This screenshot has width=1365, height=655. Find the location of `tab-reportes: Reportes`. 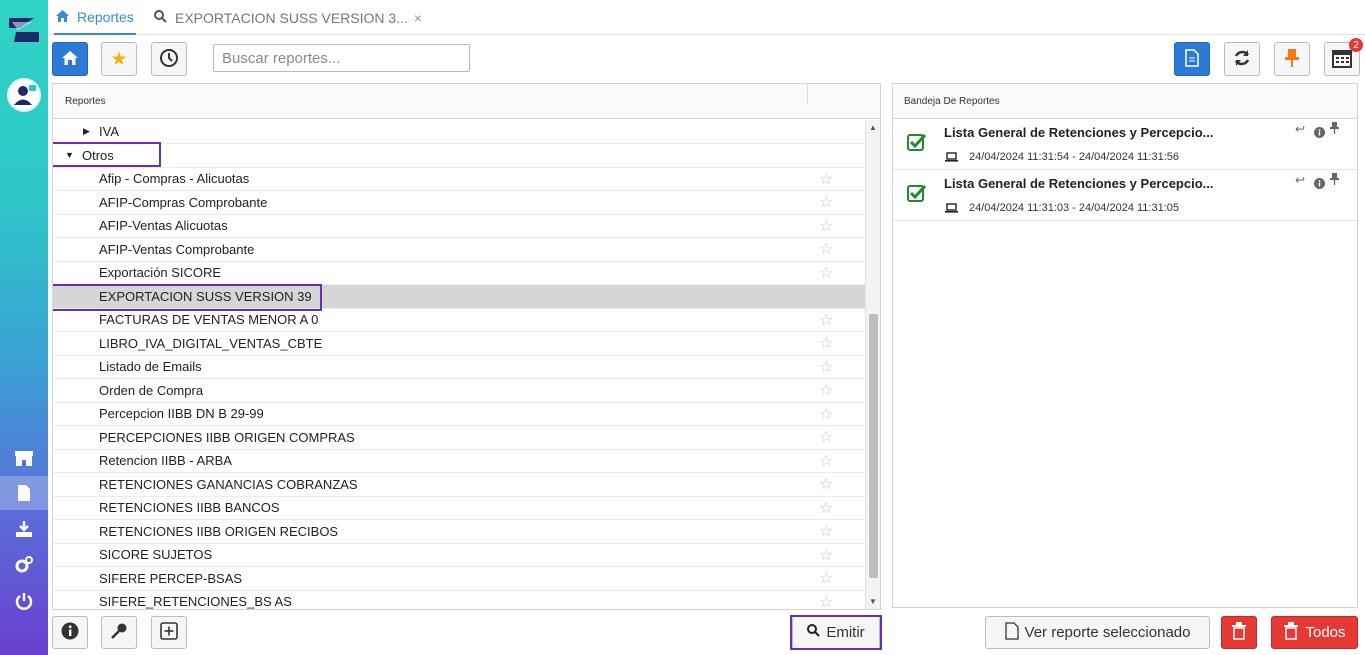

tab-reportes: Reportes is located at coordinates (95, 17).